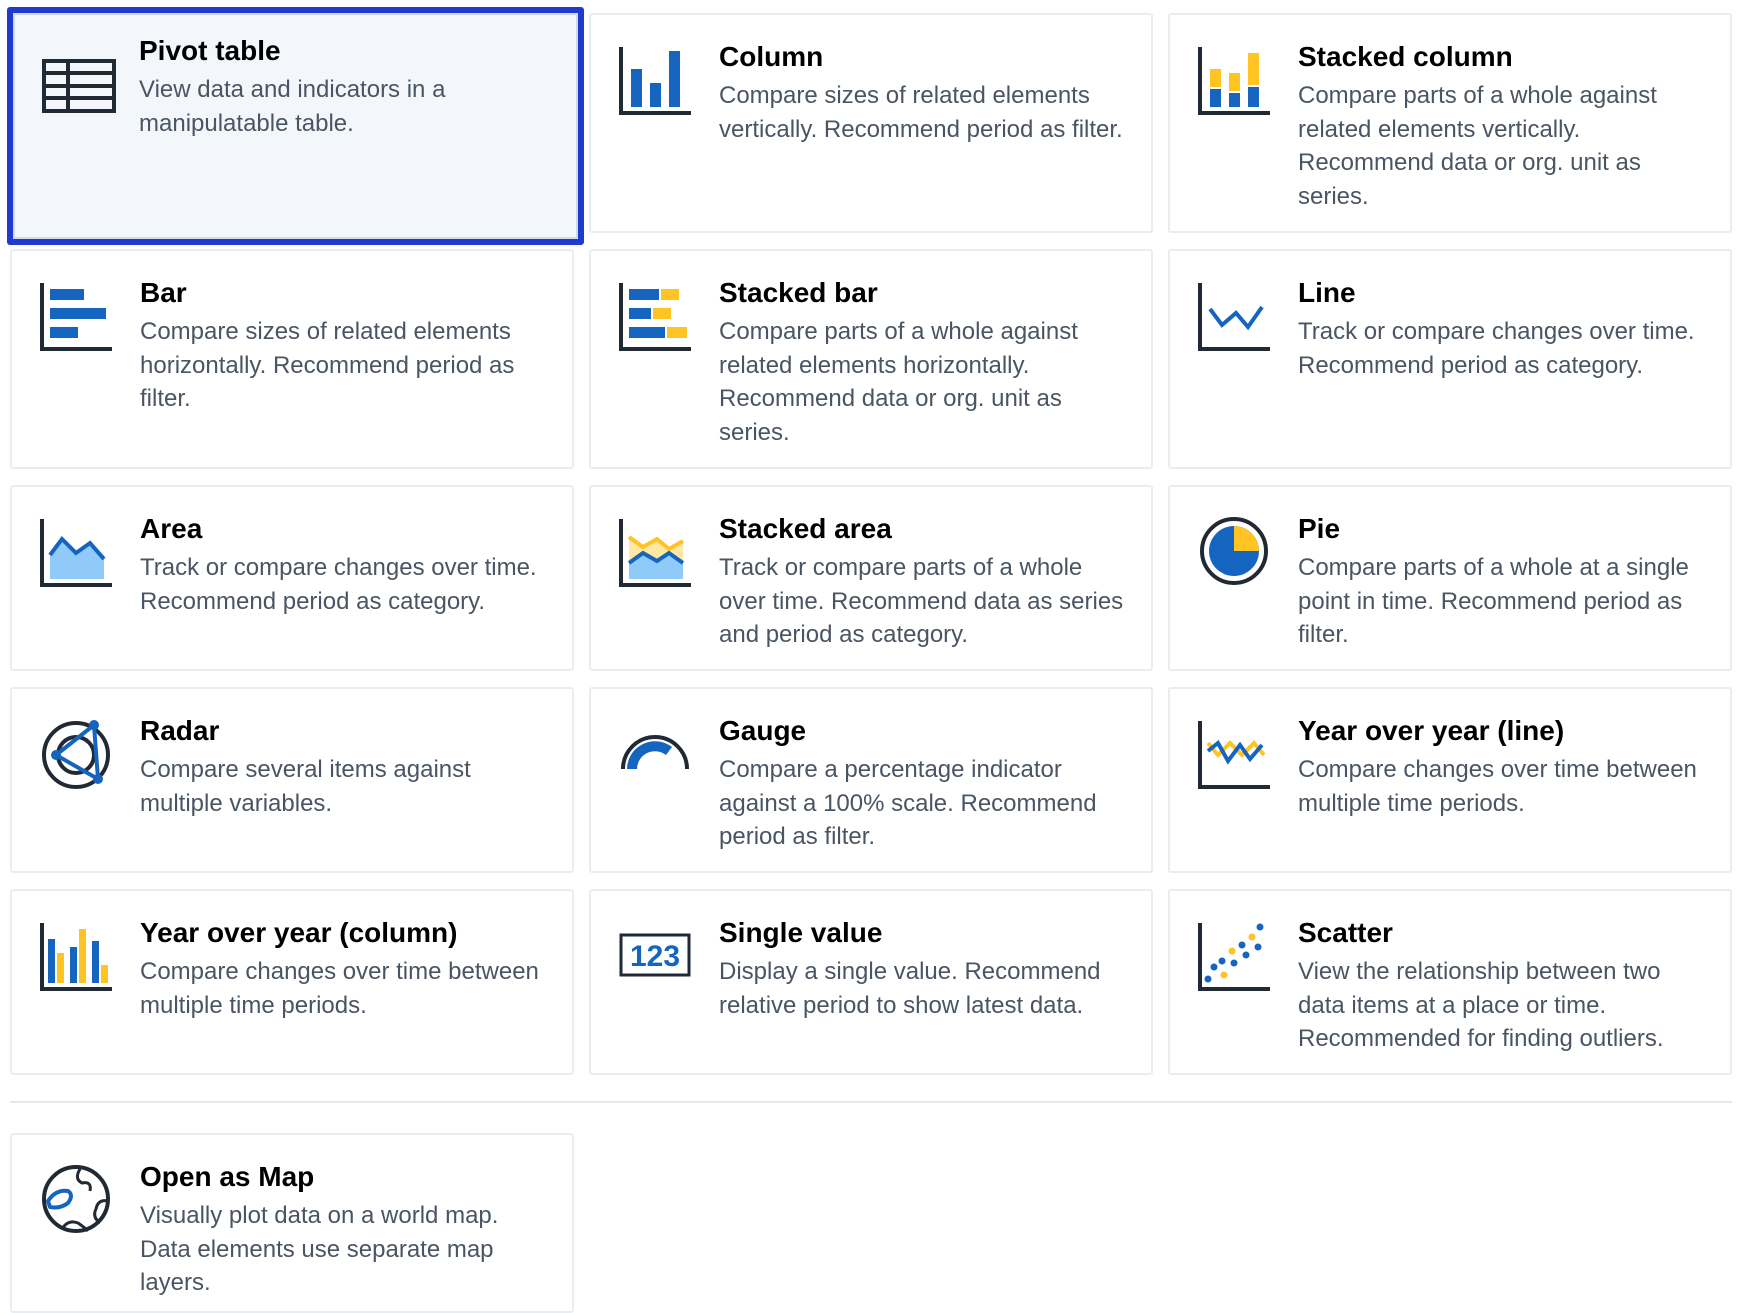 The image size is (1740, 1313). What do you see at coordinates (1327, 292) in the screenshot?
I see `vis-type-title: Line` at bounding box center [1327, 292].